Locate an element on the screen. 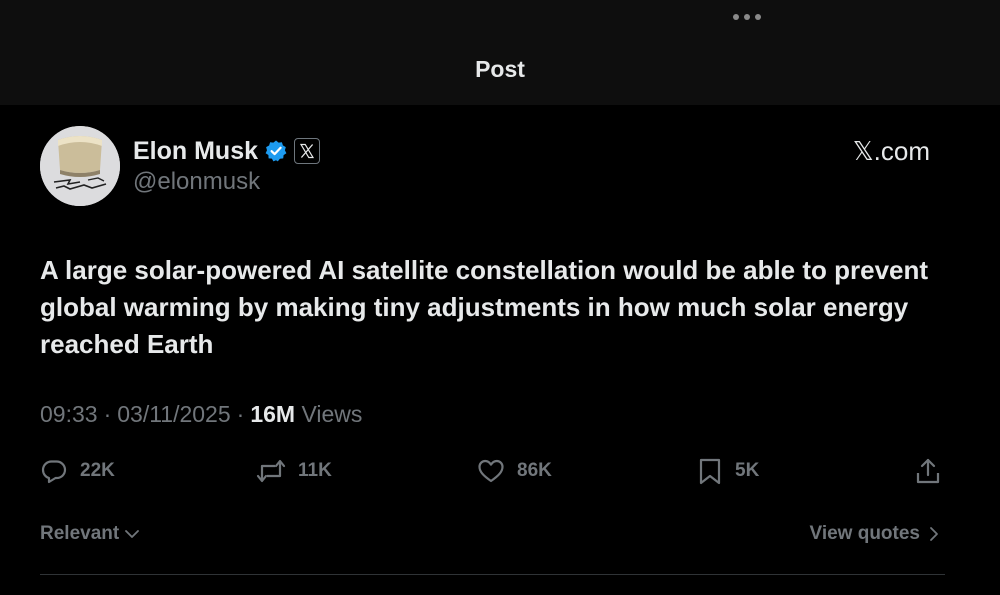 This screenshot has height=595, width=1000. author-handle: @elonmusk is located at coordinates (196, 182).